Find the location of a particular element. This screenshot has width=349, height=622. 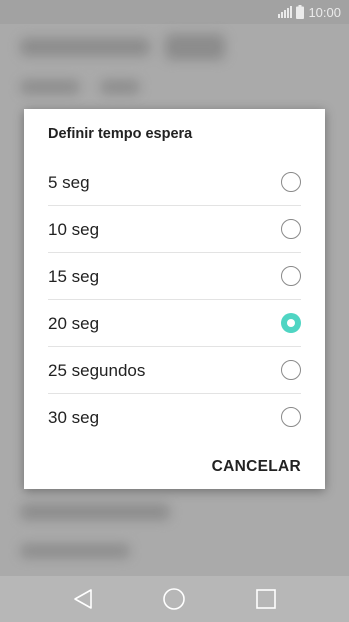

navigation-bar is located at coordinates (174, 599).